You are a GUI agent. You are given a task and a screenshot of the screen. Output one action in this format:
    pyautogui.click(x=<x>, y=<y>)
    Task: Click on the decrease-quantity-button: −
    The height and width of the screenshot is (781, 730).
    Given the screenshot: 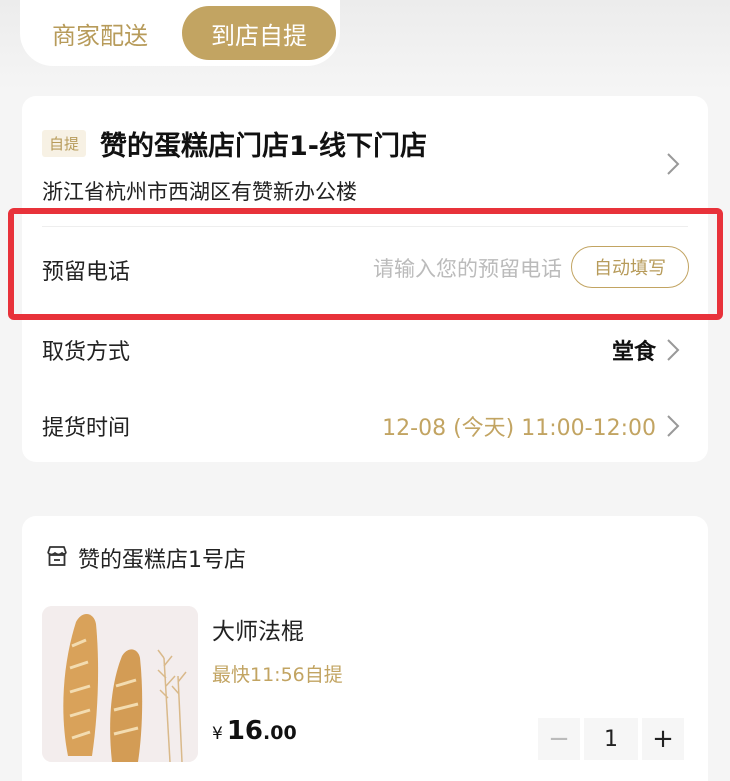 What is the action you would take?
    pyautogui.click(x=559, y=739)
    